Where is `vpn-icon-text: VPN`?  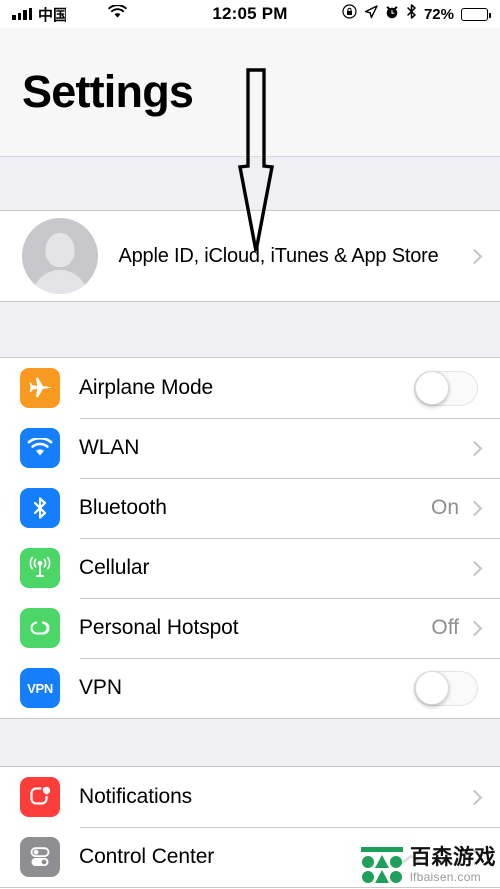
vpn-icon-text: VPN is located at coordinates (40, 688).